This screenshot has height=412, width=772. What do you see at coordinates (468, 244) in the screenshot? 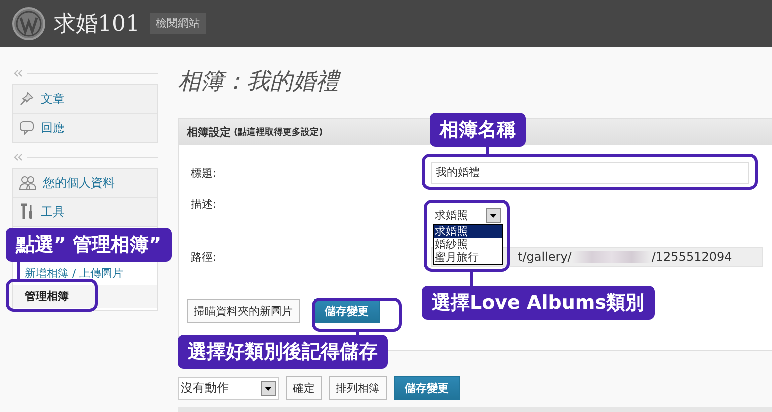
I see `dropdown-option: 婚紗照` at bounding box center [468, 244].